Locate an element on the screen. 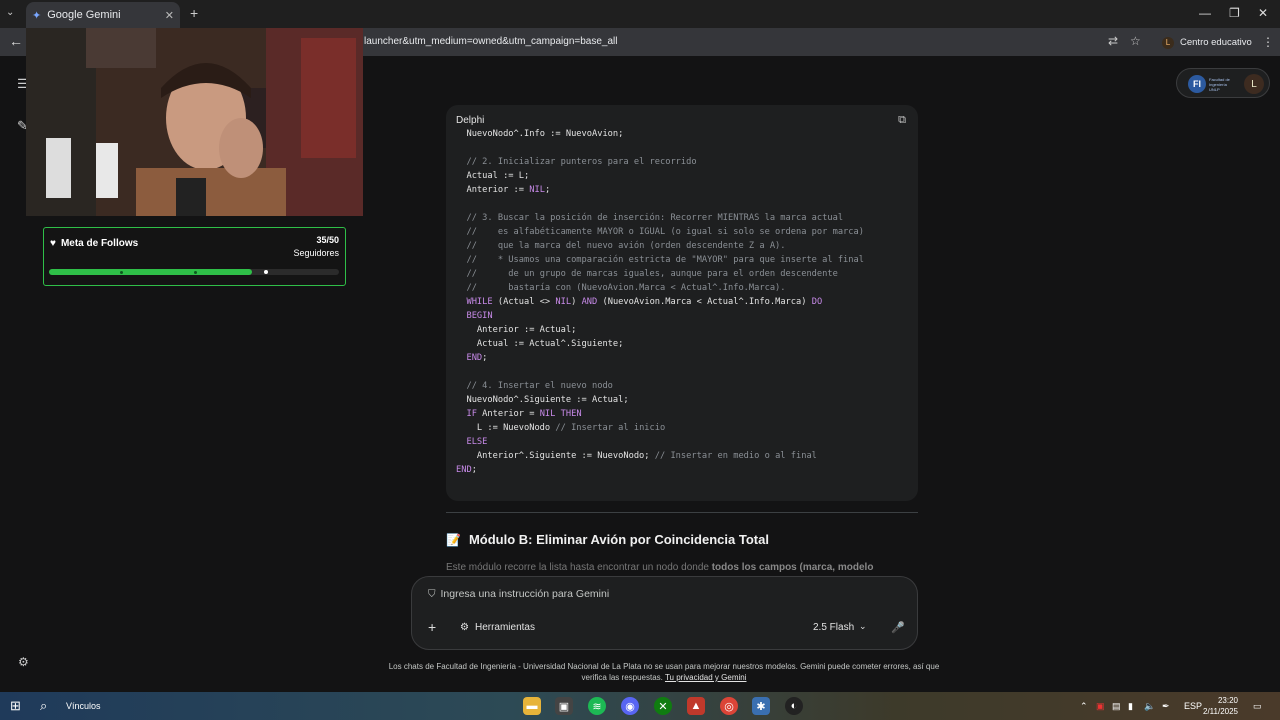  goal-progress-bar is located at coordinates (194, 272).